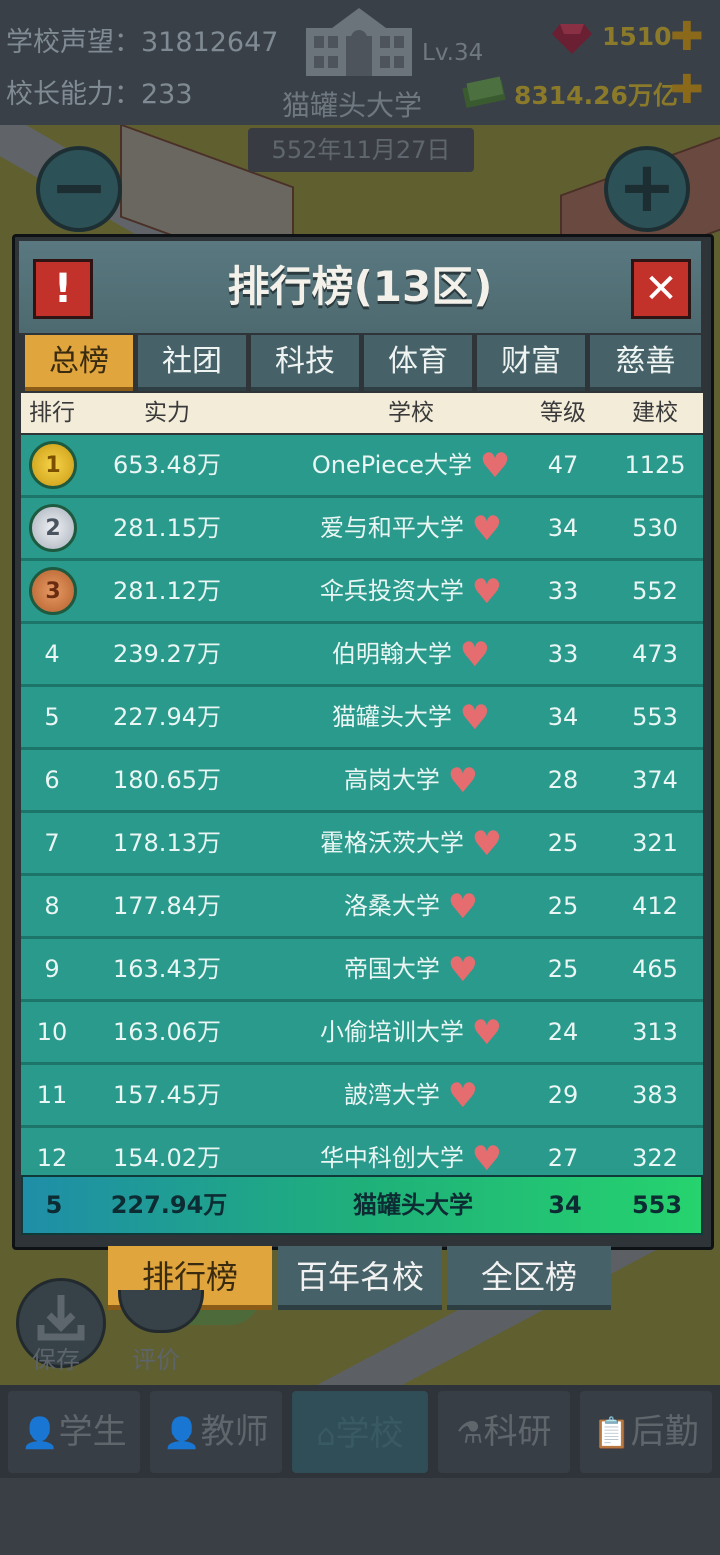  Describe the element at coordinates (167, 969) in the screenshot. I see `power-value: 163.43万` at that location.